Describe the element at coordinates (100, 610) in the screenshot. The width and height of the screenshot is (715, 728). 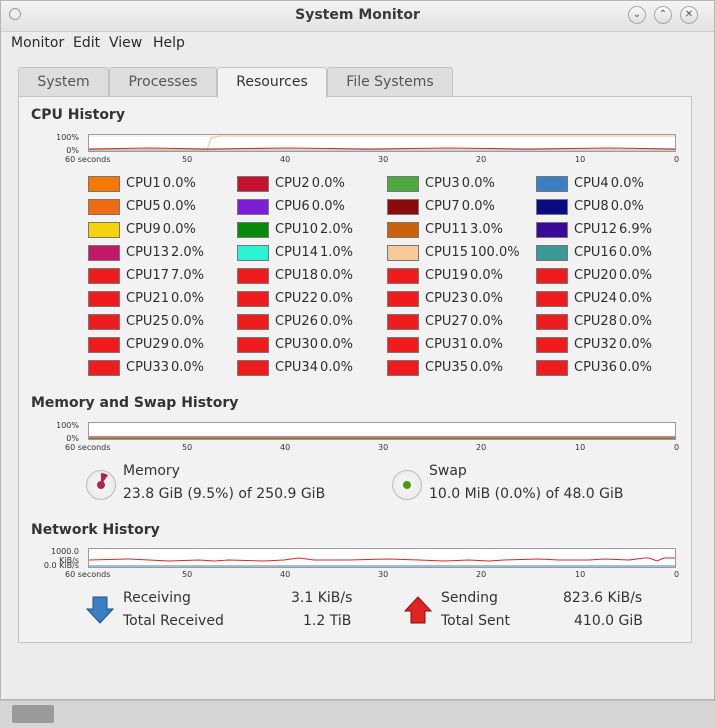
I see `receiving-arrow-icon` at that location.